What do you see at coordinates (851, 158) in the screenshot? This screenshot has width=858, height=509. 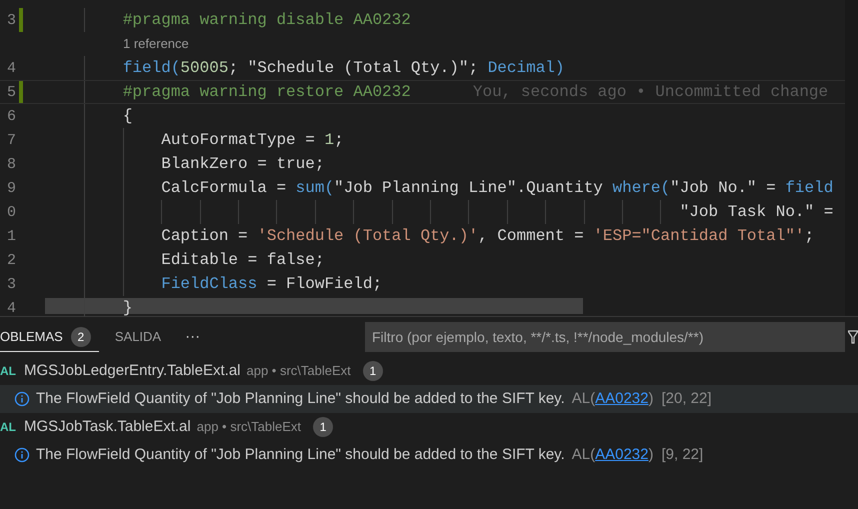 I see `vertical-scrollbar` at bounding box center [851, 158].